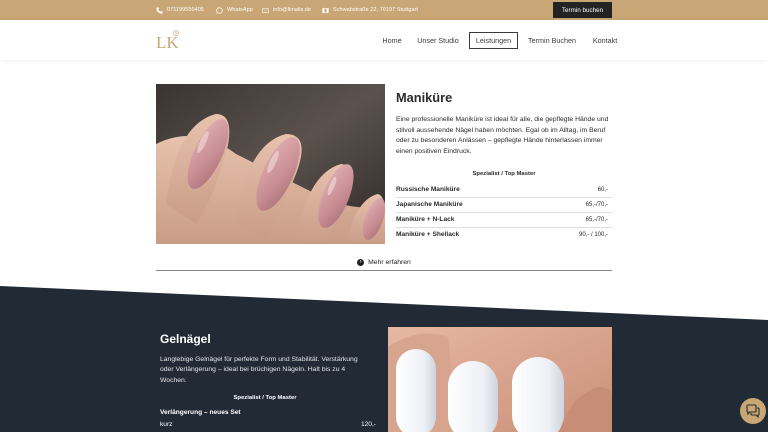  Describe the element at coordinates (504, 174) in the screenshot. I see `price-column-header: Spezialist / Top Master` at that location.